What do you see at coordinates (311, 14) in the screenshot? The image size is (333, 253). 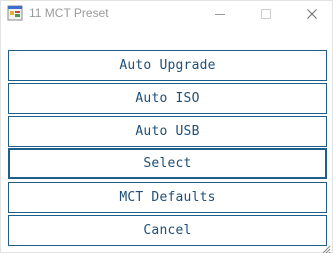 I see `close-icon` at bounding box center [311, 14].